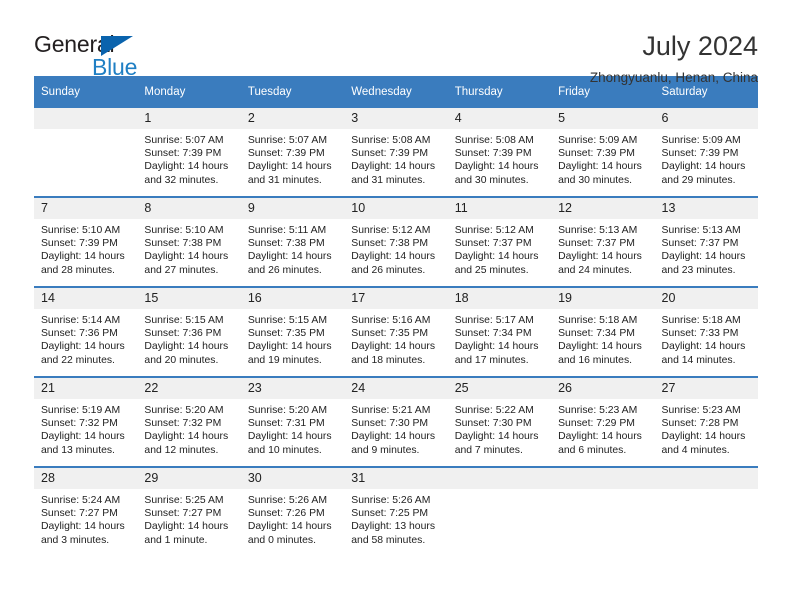 Image resolution: width=792 pixels, height=612 pixels. I want to click on day-number: 8, so click(189, 208).